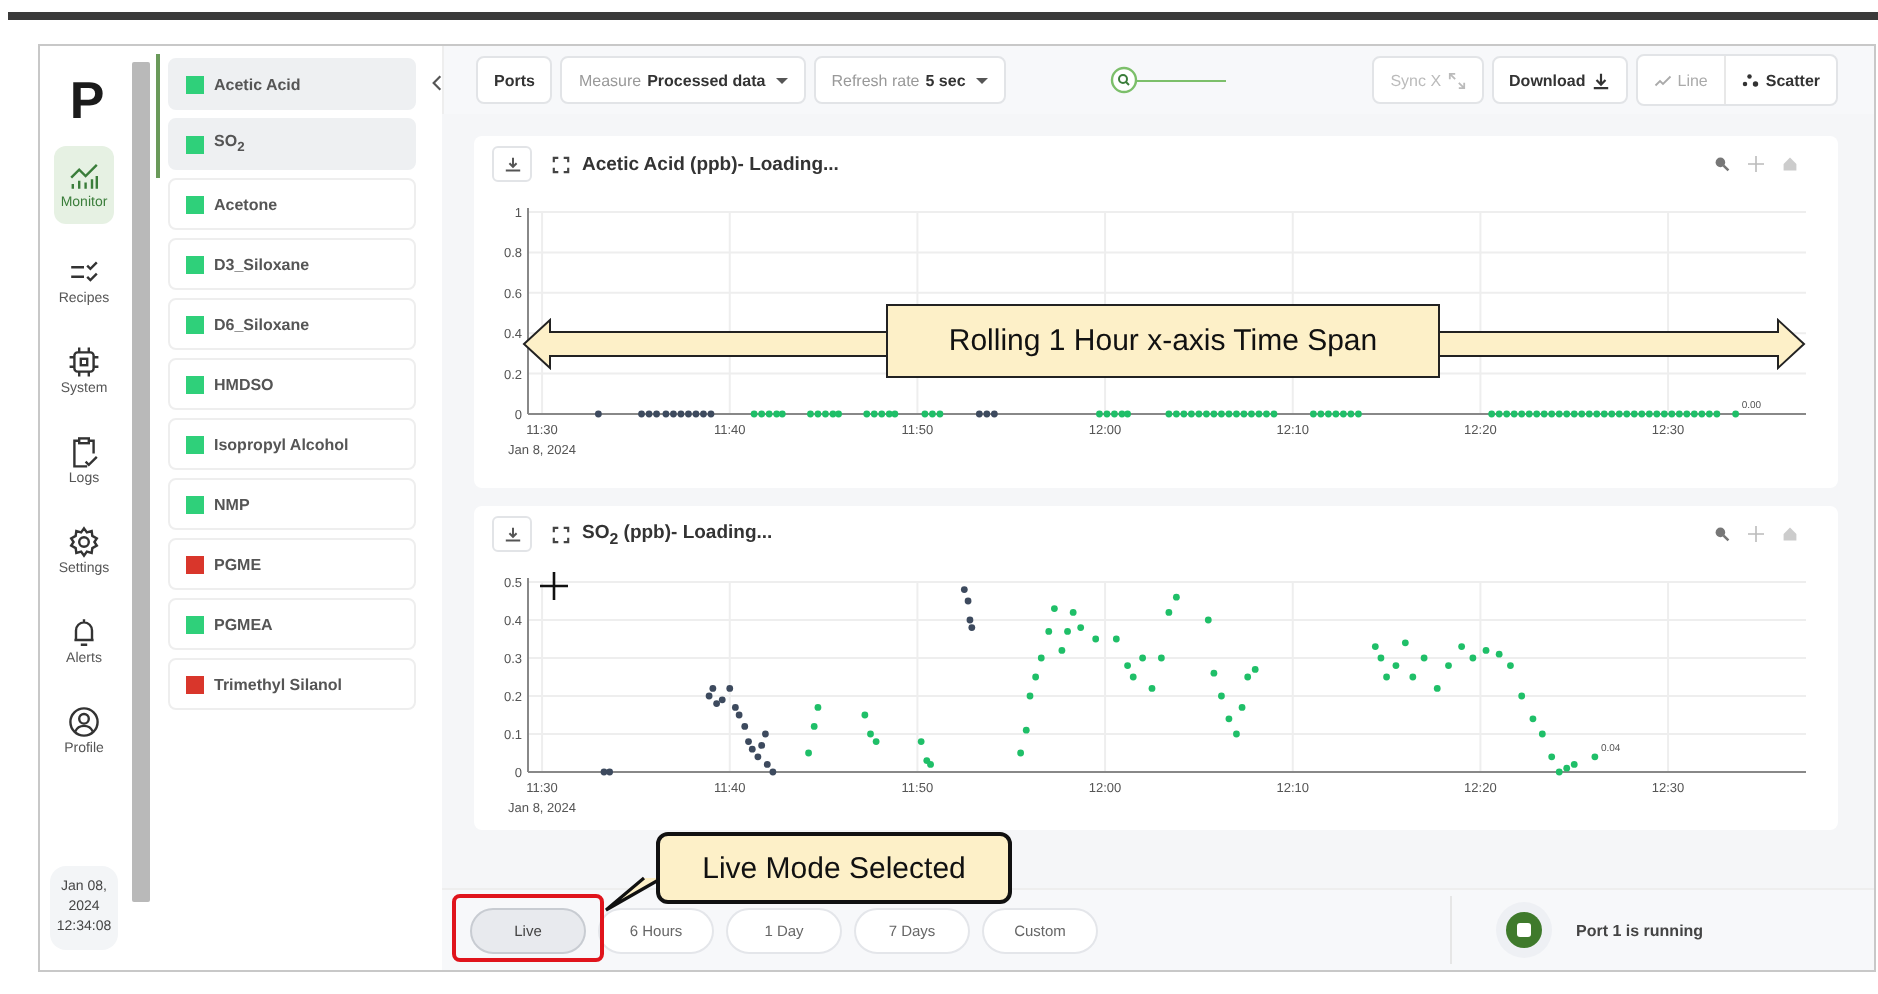 This screenshot has width=1878, height=994. Describe the element at coordinates (834, 868) in the screenshot. I see `annotation-callout: Live Mode Selected` at that location.